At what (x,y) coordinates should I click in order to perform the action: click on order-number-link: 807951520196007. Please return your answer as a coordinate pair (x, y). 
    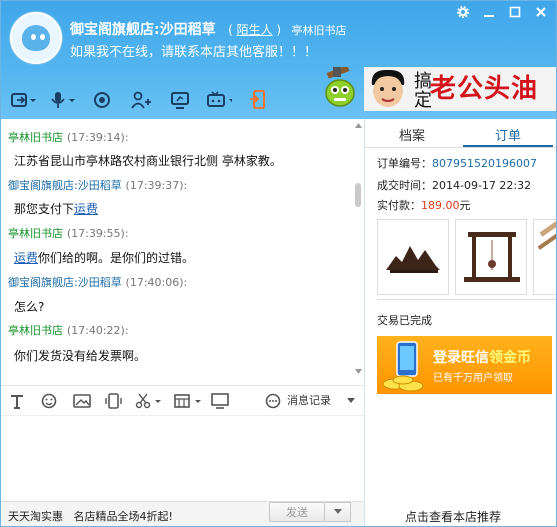
    Looking at the image, I should click on (484, 163).